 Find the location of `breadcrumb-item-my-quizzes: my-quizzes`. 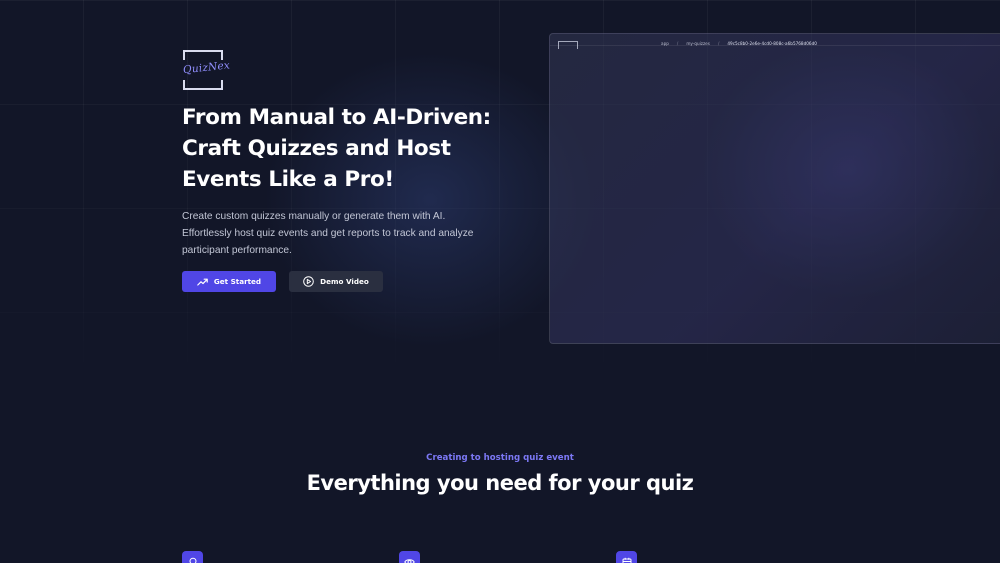

breadcrumb-item-my-quizzes: my-quizzes is located at coordinates (698, 43).